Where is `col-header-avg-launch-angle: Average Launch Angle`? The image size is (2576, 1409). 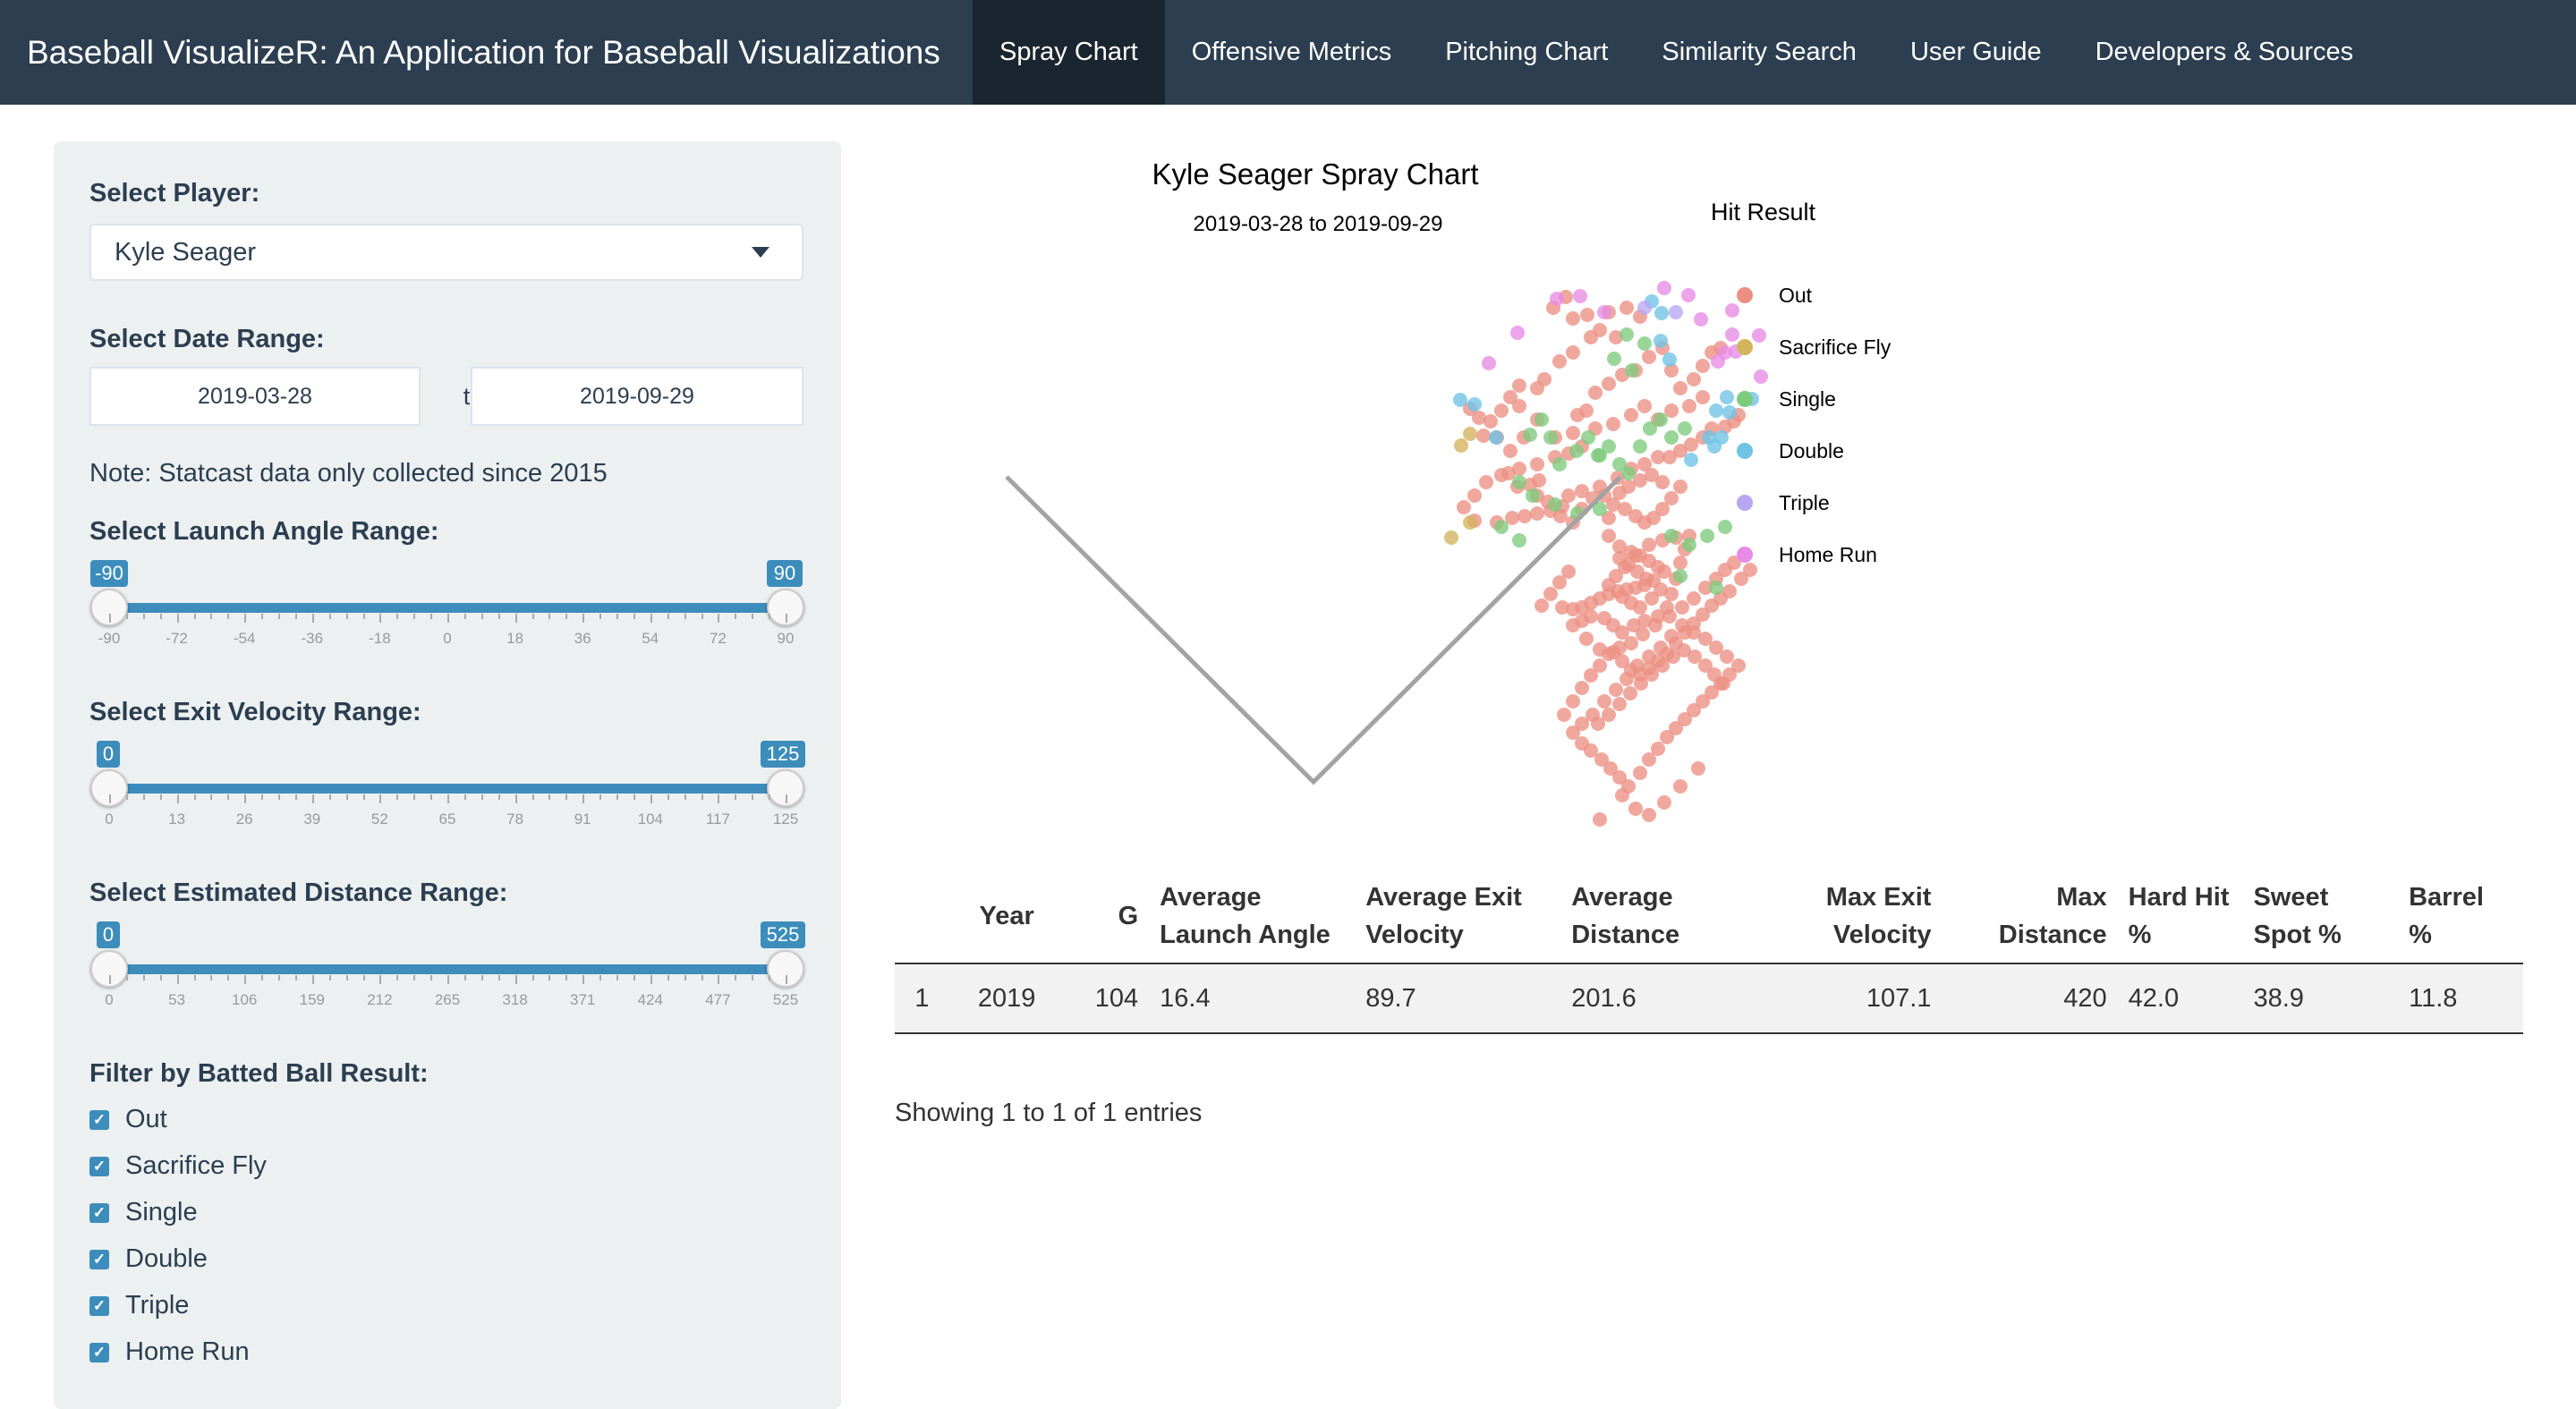 col-header-avg-launch-angle: Average Launch Angle is located at coordinates (1252, 917).